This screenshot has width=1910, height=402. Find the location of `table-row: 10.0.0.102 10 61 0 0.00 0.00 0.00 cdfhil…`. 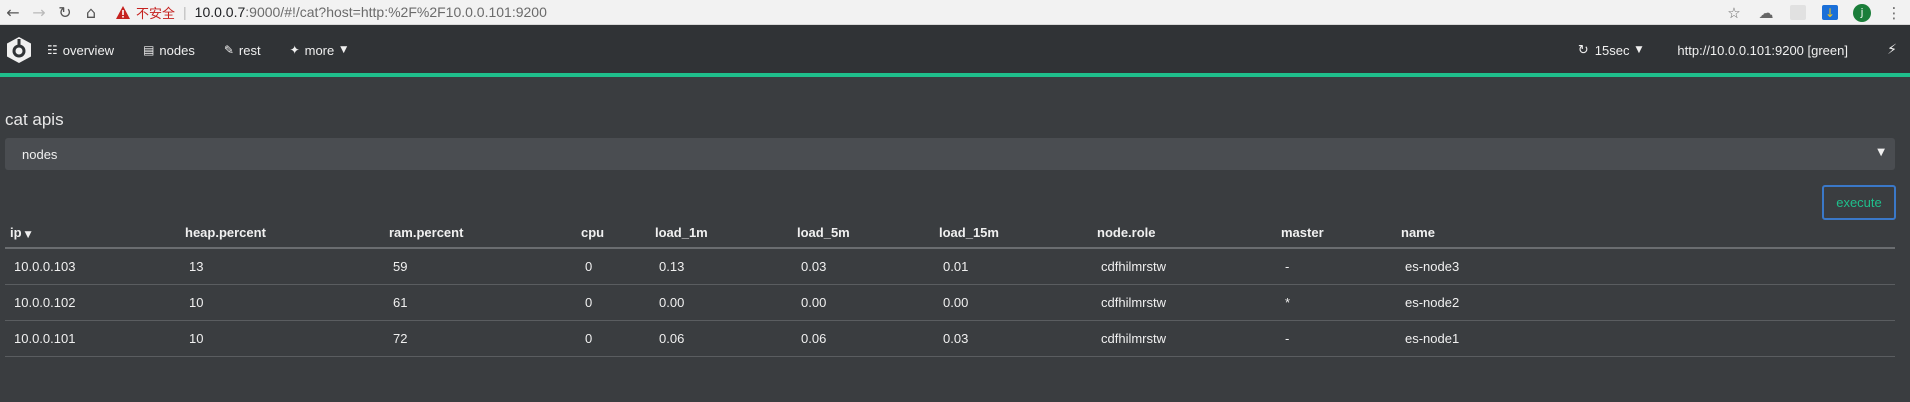

table-row: 10.0.0.102 10 61 0 0.00 0.00 0.00 cdfhil… is located at coordinates (950, 302).